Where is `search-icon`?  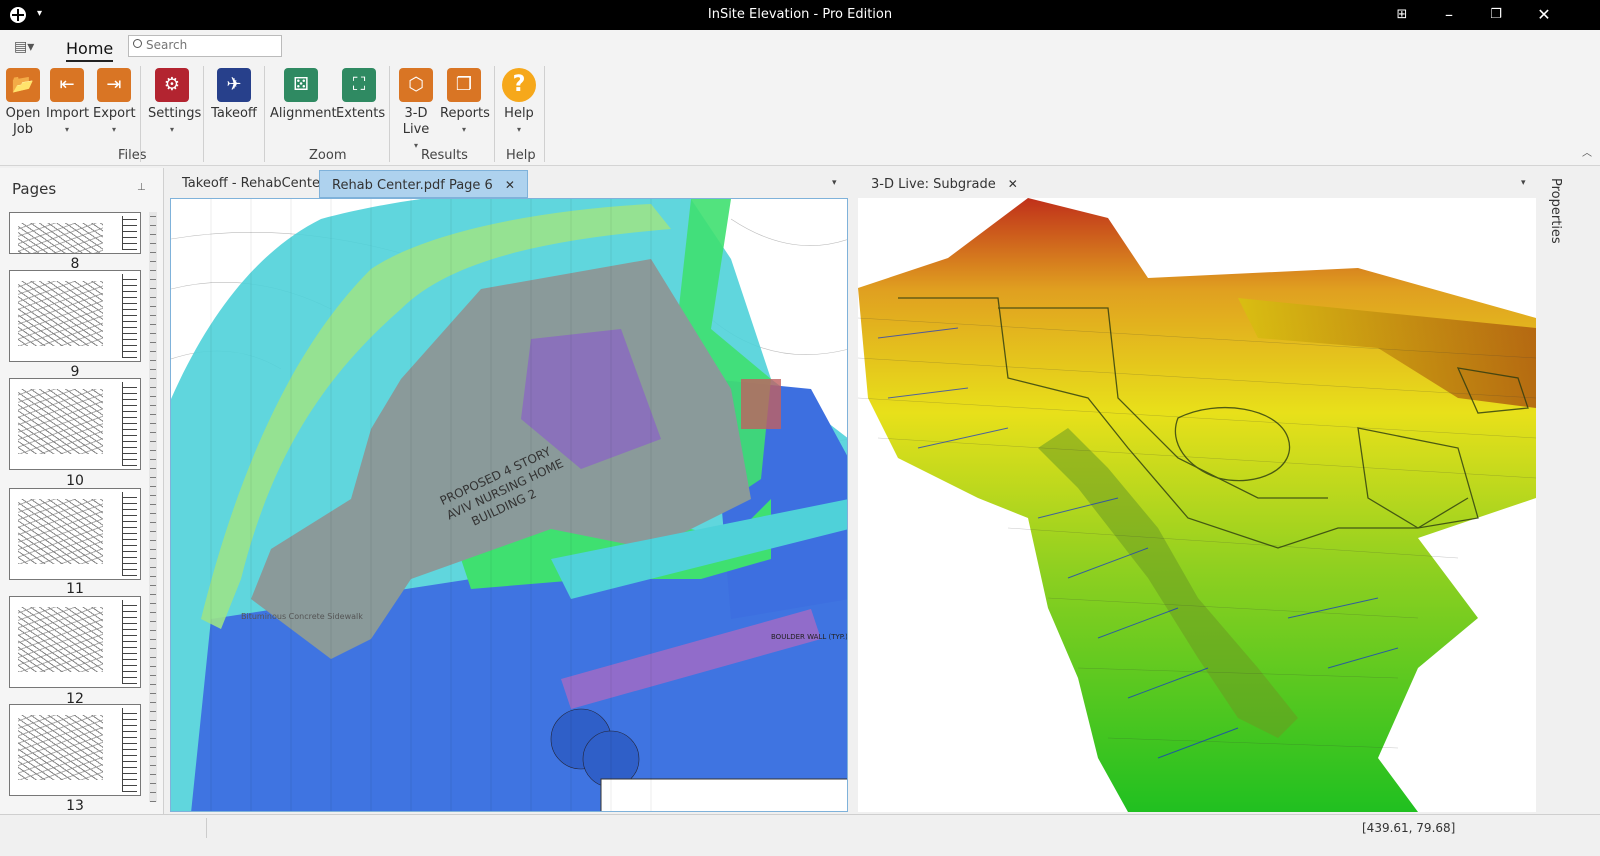 search-icon is located at coordinates (137, 43).